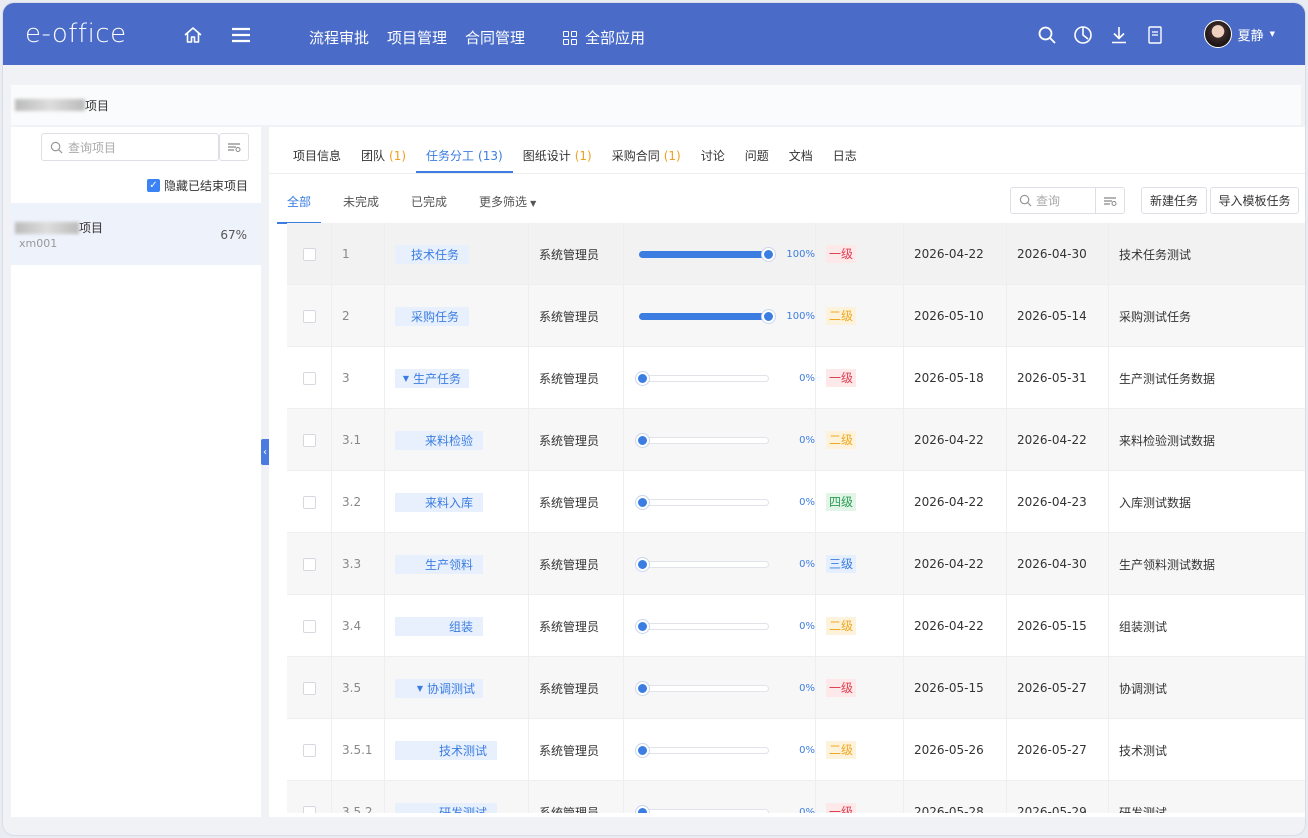 The height and width of the screenshot is (838, 1308). Describe the element at coordinates (446, 750) in the screenshot. I see `task-name-link: 技术测试` at that location.